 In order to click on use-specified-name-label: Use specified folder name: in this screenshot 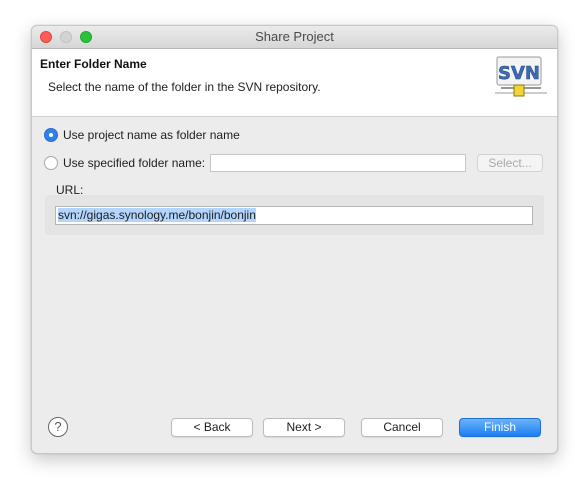, I will do `click(134, 163)`.